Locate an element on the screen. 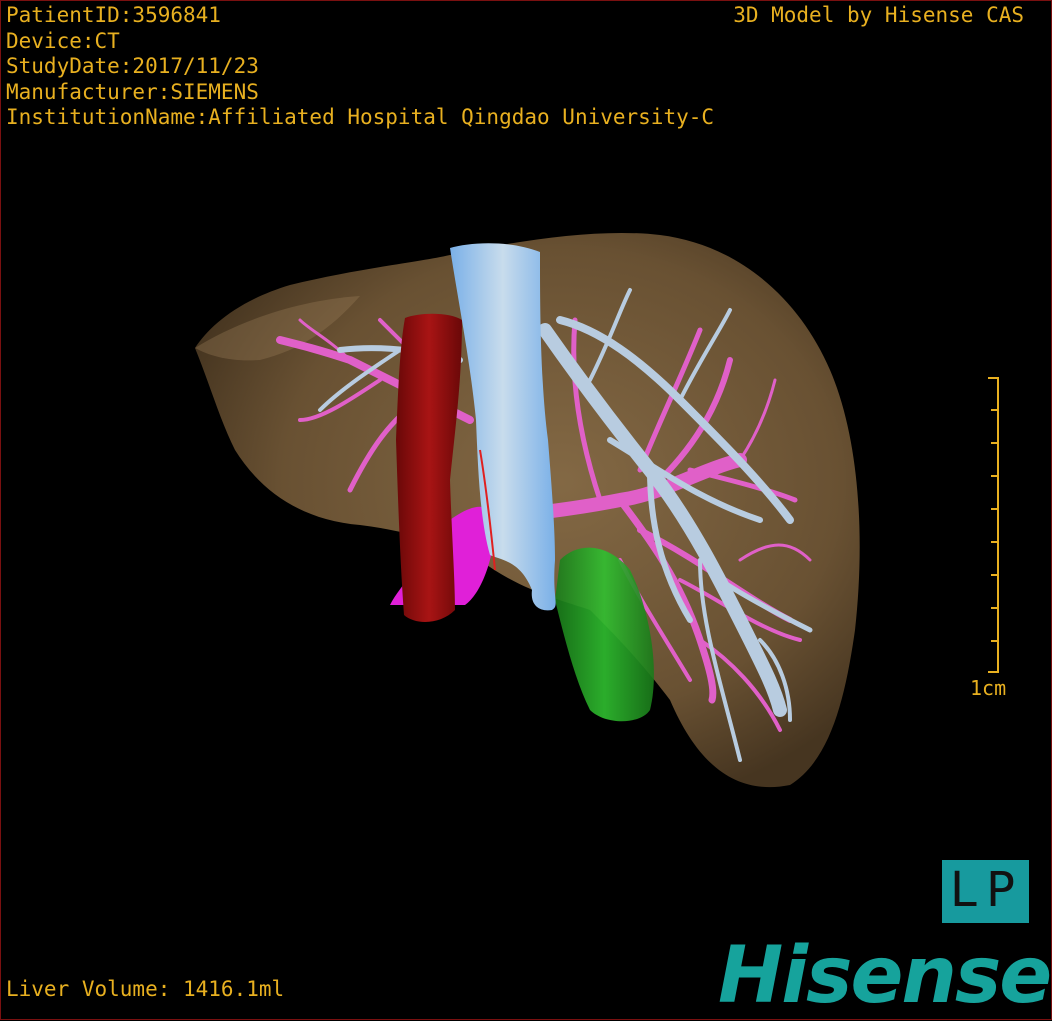 Image resolution: width=1052 pixels, height=1021 pixels. liver-volume-text: Liver Volume: 1416.1ml is located at coordinates (145, 989).